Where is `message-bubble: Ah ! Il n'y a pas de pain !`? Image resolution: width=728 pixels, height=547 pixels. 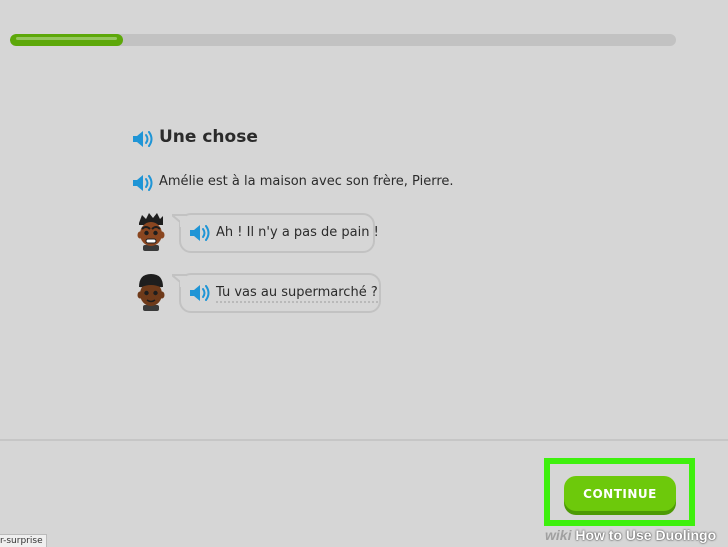 message-bubble: Ah ! Il n'y a pas de pain ! is located at coordinates (275, 233).